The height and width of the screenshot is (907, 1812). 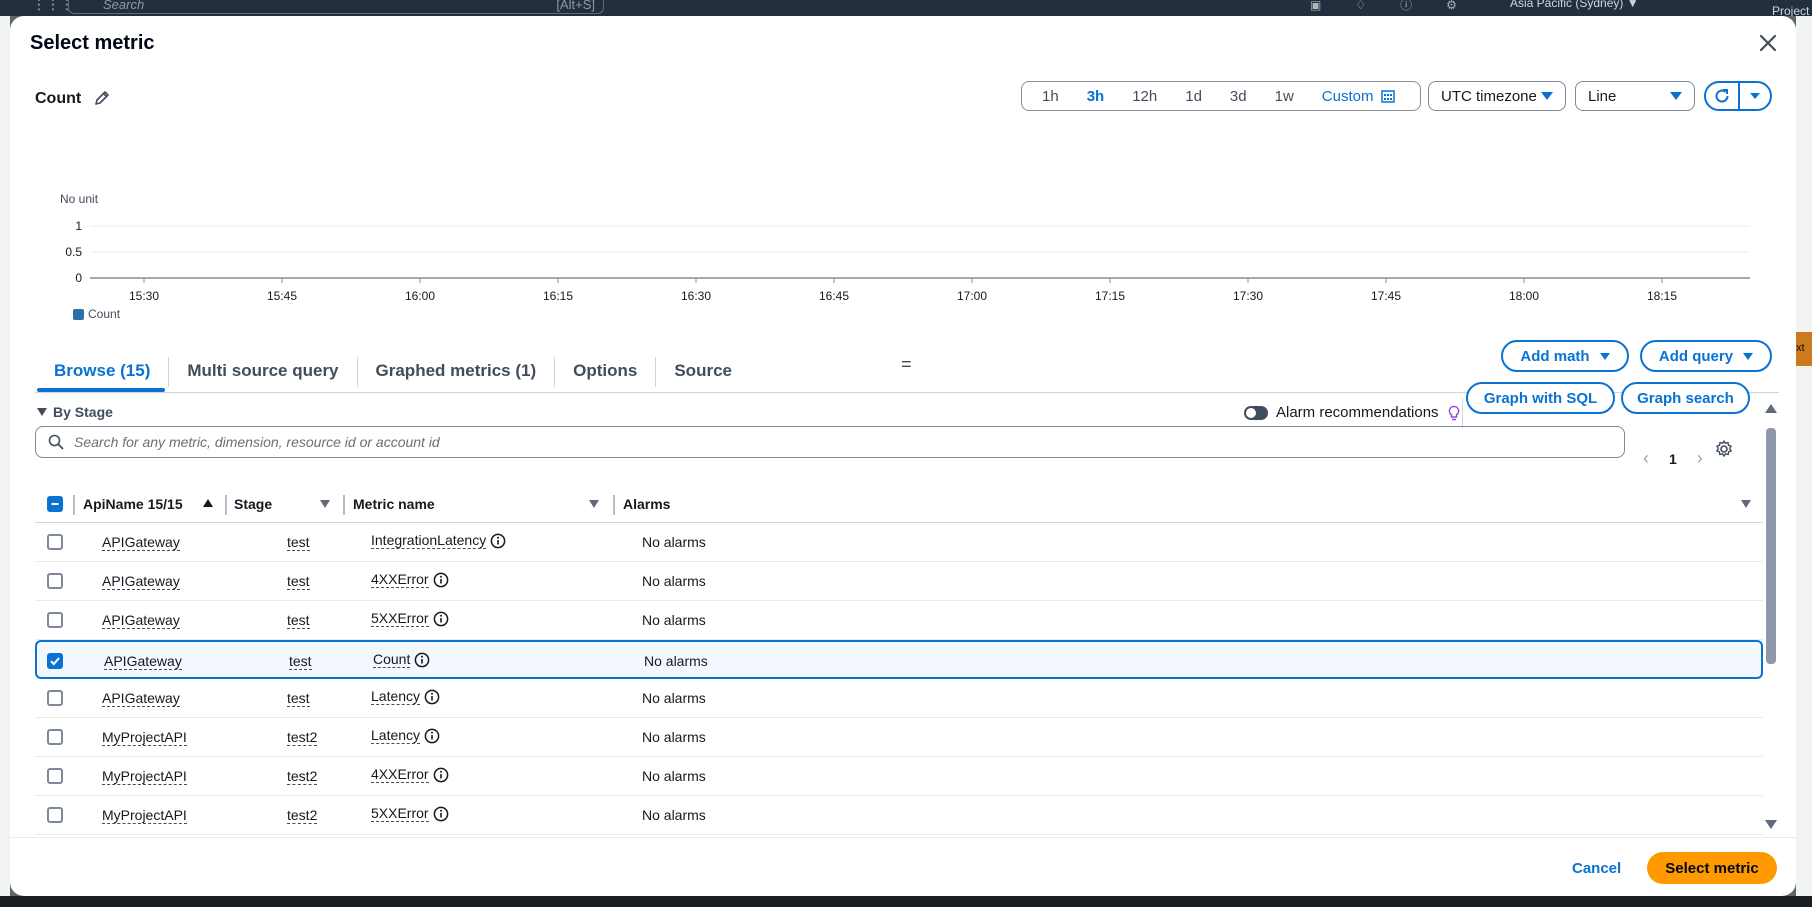 I want to click on lightbulb-icon, so click(x=1454, y=413).